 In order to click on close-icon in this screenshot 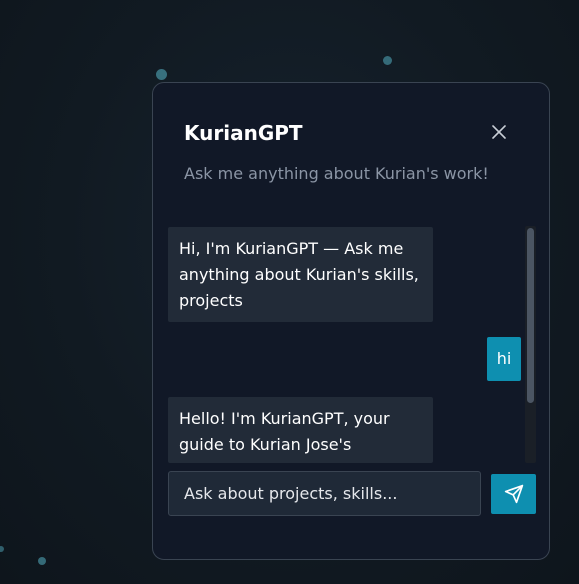, I will do `click(499, 132)`.